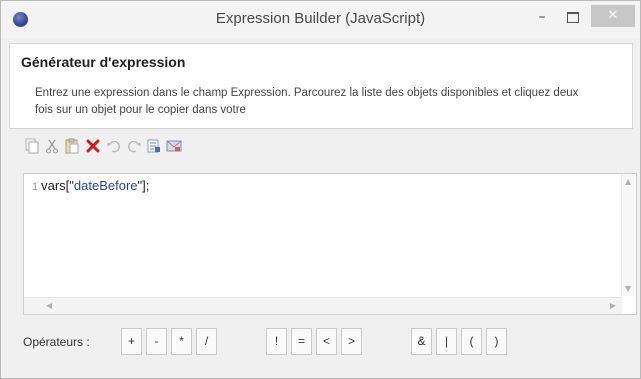 This screenshot has height=379, width=641. I want to click on operators-label: Opérateurs :, so click(56, 342).